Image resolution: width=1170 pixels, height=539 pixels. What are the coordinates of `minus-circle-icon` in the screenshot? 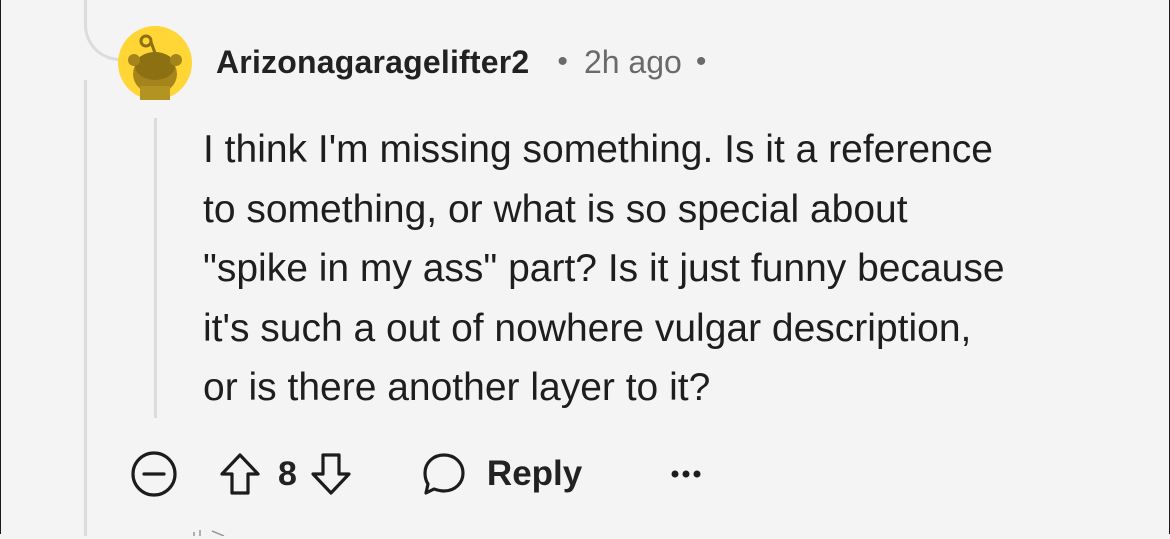 It's located at (154, 474).